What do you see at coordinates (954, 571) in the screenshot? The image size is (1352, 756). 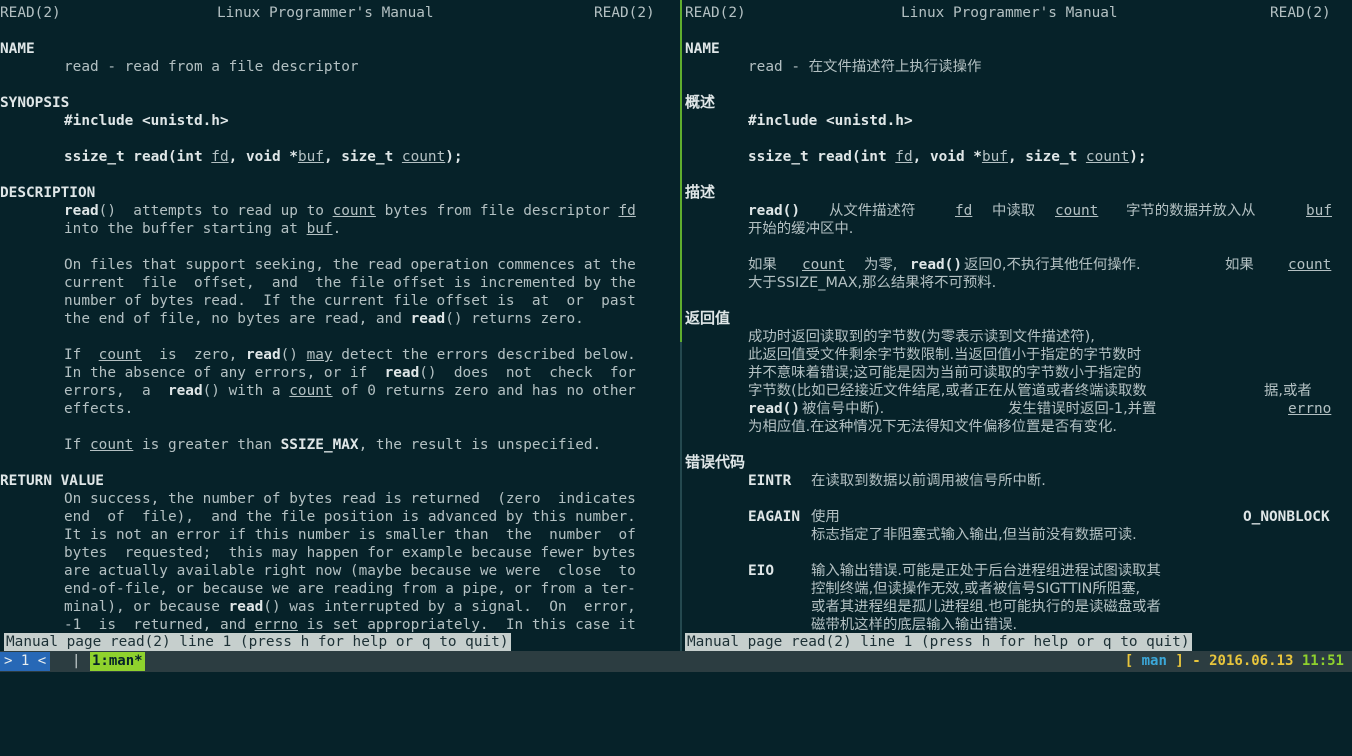 I see `error-entry: EIO 输入输出错误.可能是正处于后台进程组进程试图读取其` at bounding box center [954, 571].